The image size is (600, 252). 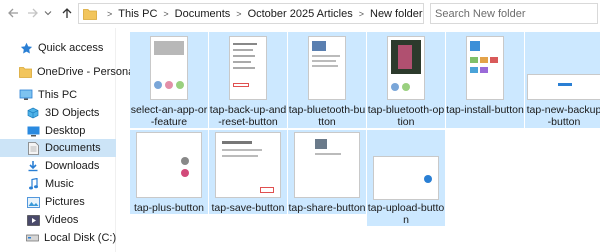 I want to click on file-tile: tap-bluetooth-option, so click(x=406, y=80).